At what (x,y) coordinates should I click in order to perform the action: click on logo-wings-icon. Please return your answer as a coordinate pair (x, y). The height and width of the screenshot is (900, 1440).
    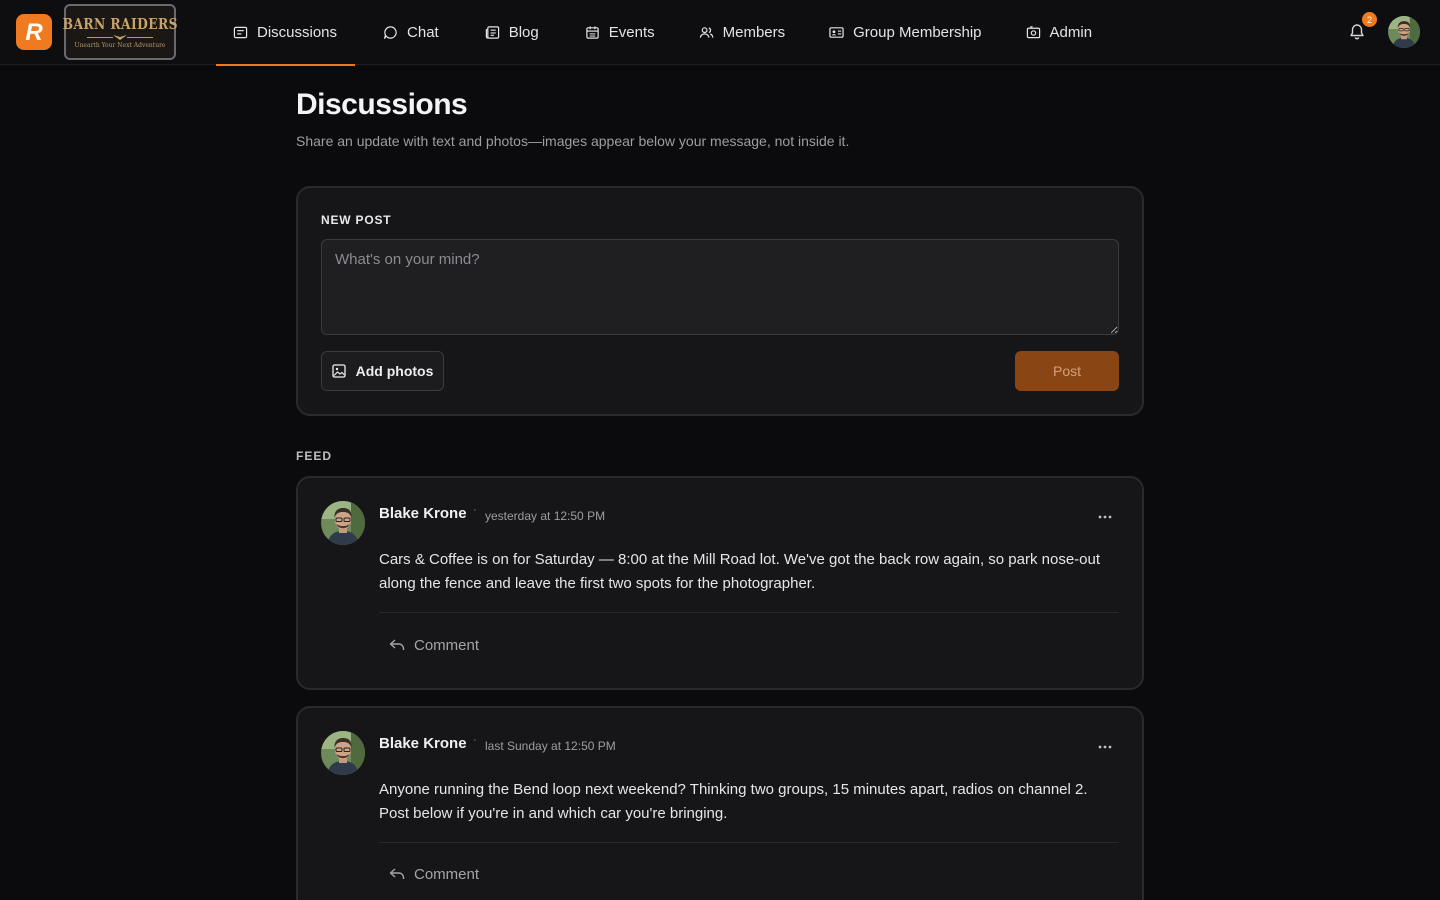
    Looking at the image, I should click on (120, 37).